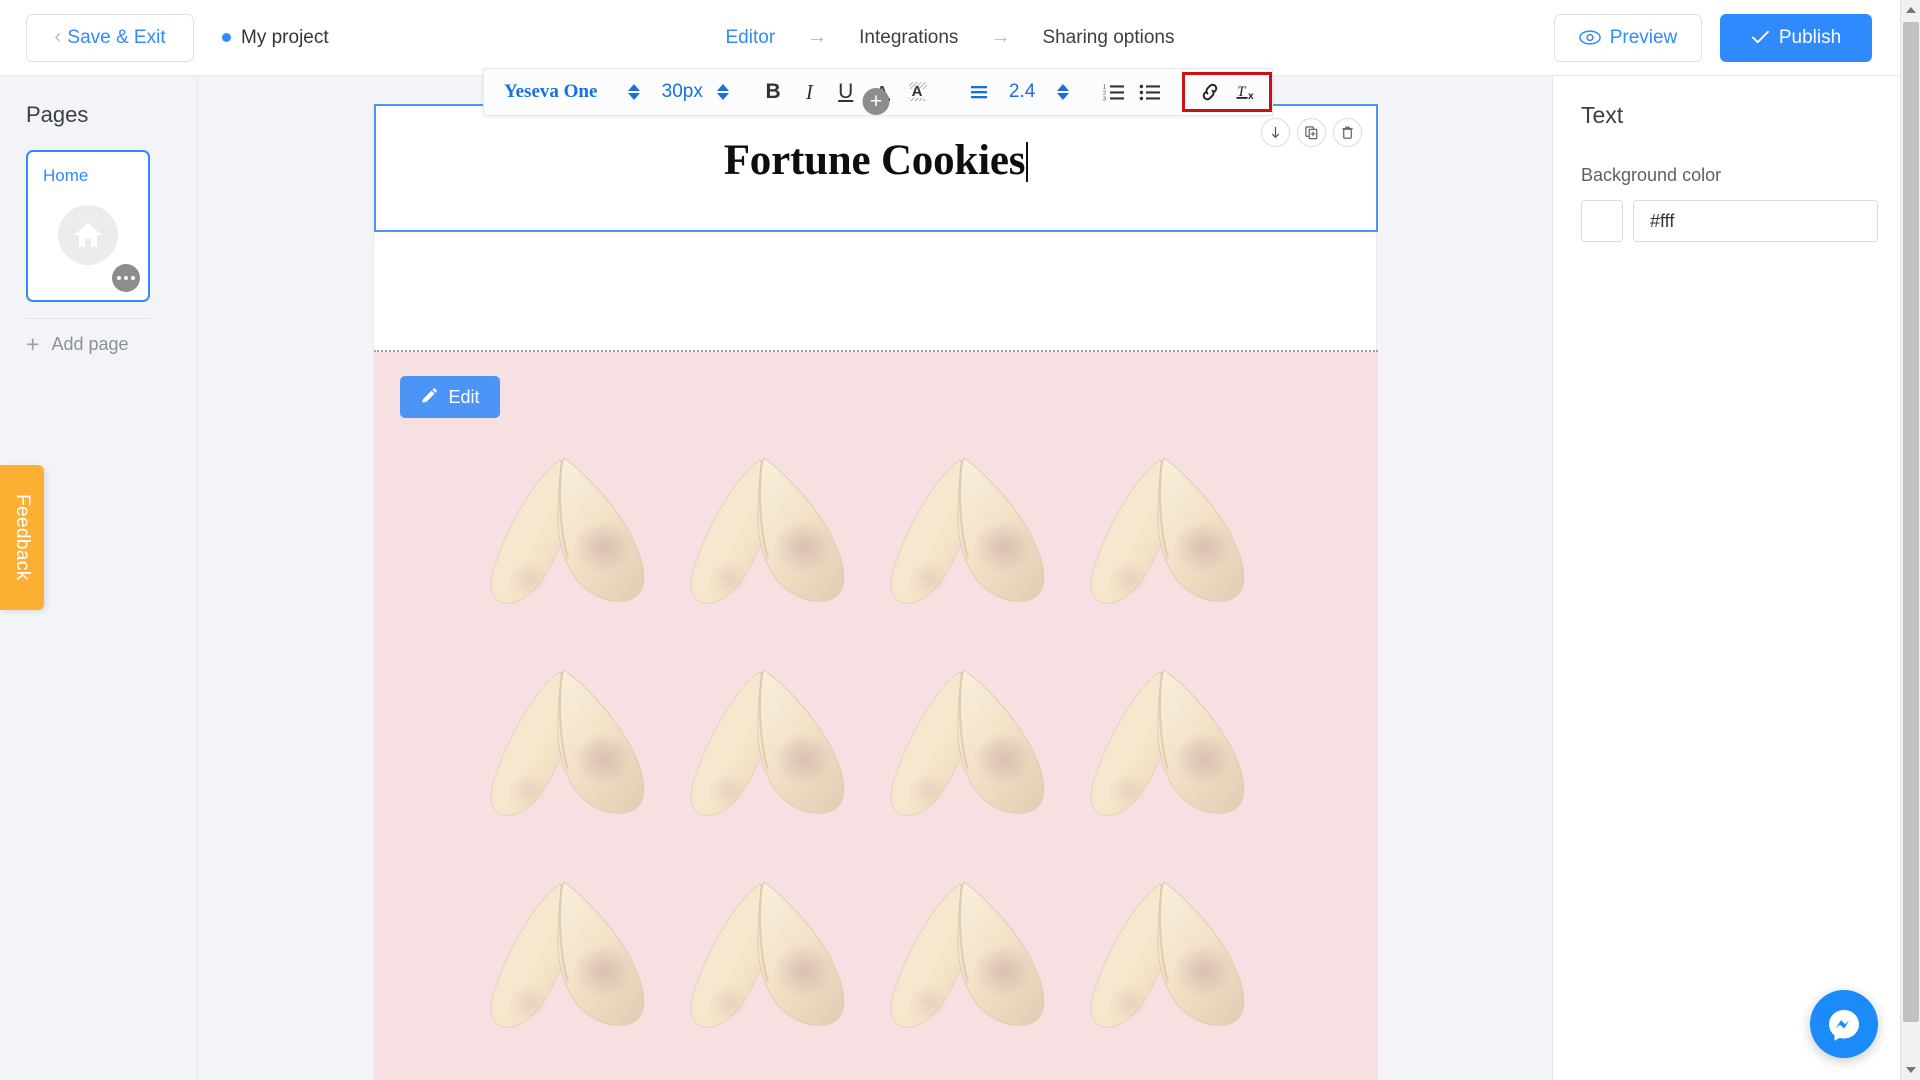 The height and width of the screenshot is (1080, 1920). I want to click on font-family-stepper, so click(633, 92).